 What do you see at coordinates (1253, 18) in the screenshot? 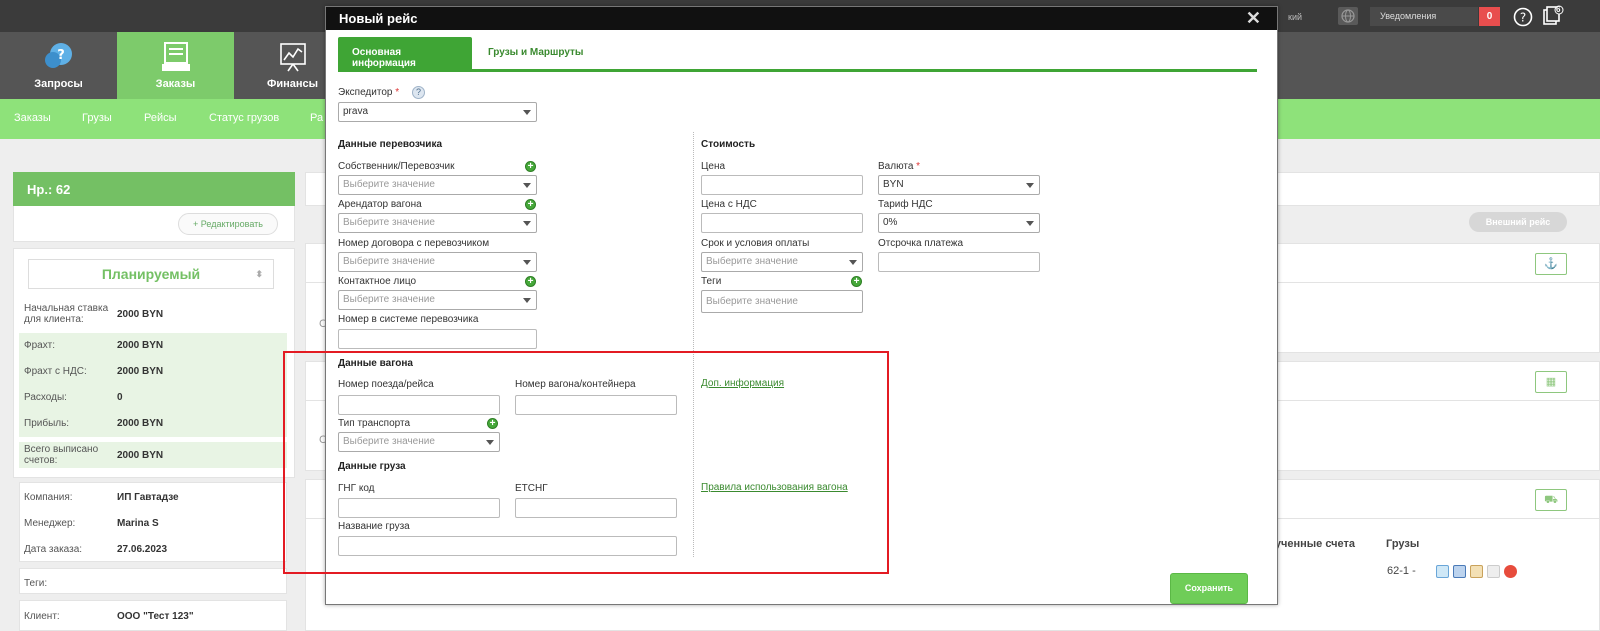
I see `close-icon: ✕` at bounding box center [1253, 18].